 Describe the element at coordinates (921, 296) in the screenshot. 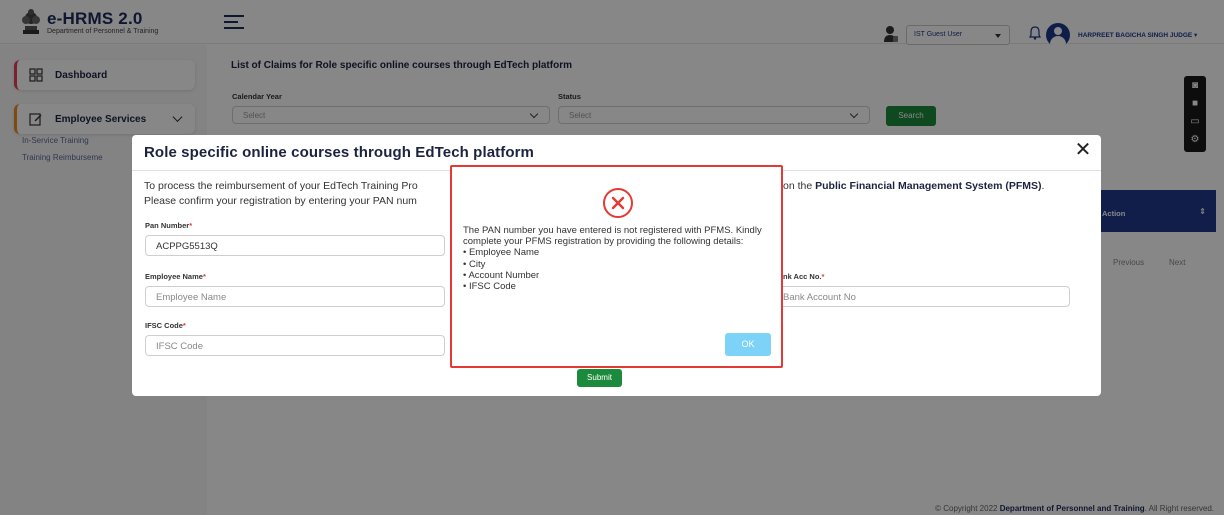

I see `bank-account-input: Bank Account No` at that location.